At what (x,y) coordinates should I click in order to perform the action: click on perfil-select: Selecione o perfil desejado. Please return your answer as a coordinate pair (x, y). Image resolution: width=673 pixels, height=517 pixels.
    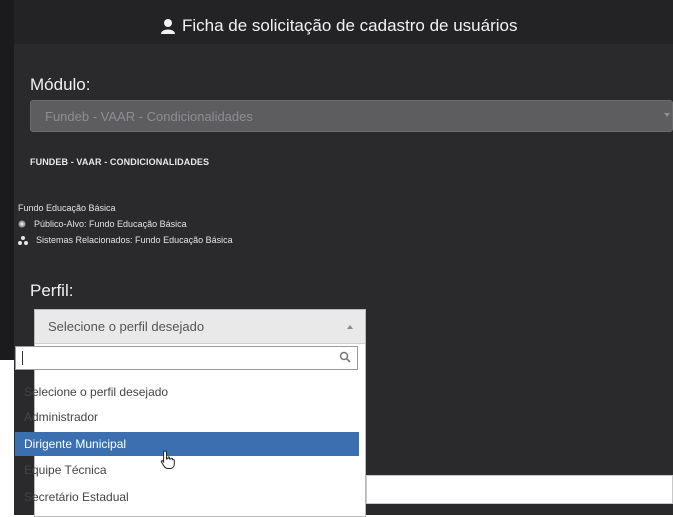
    Looking at the image, I should click on (200, 327).